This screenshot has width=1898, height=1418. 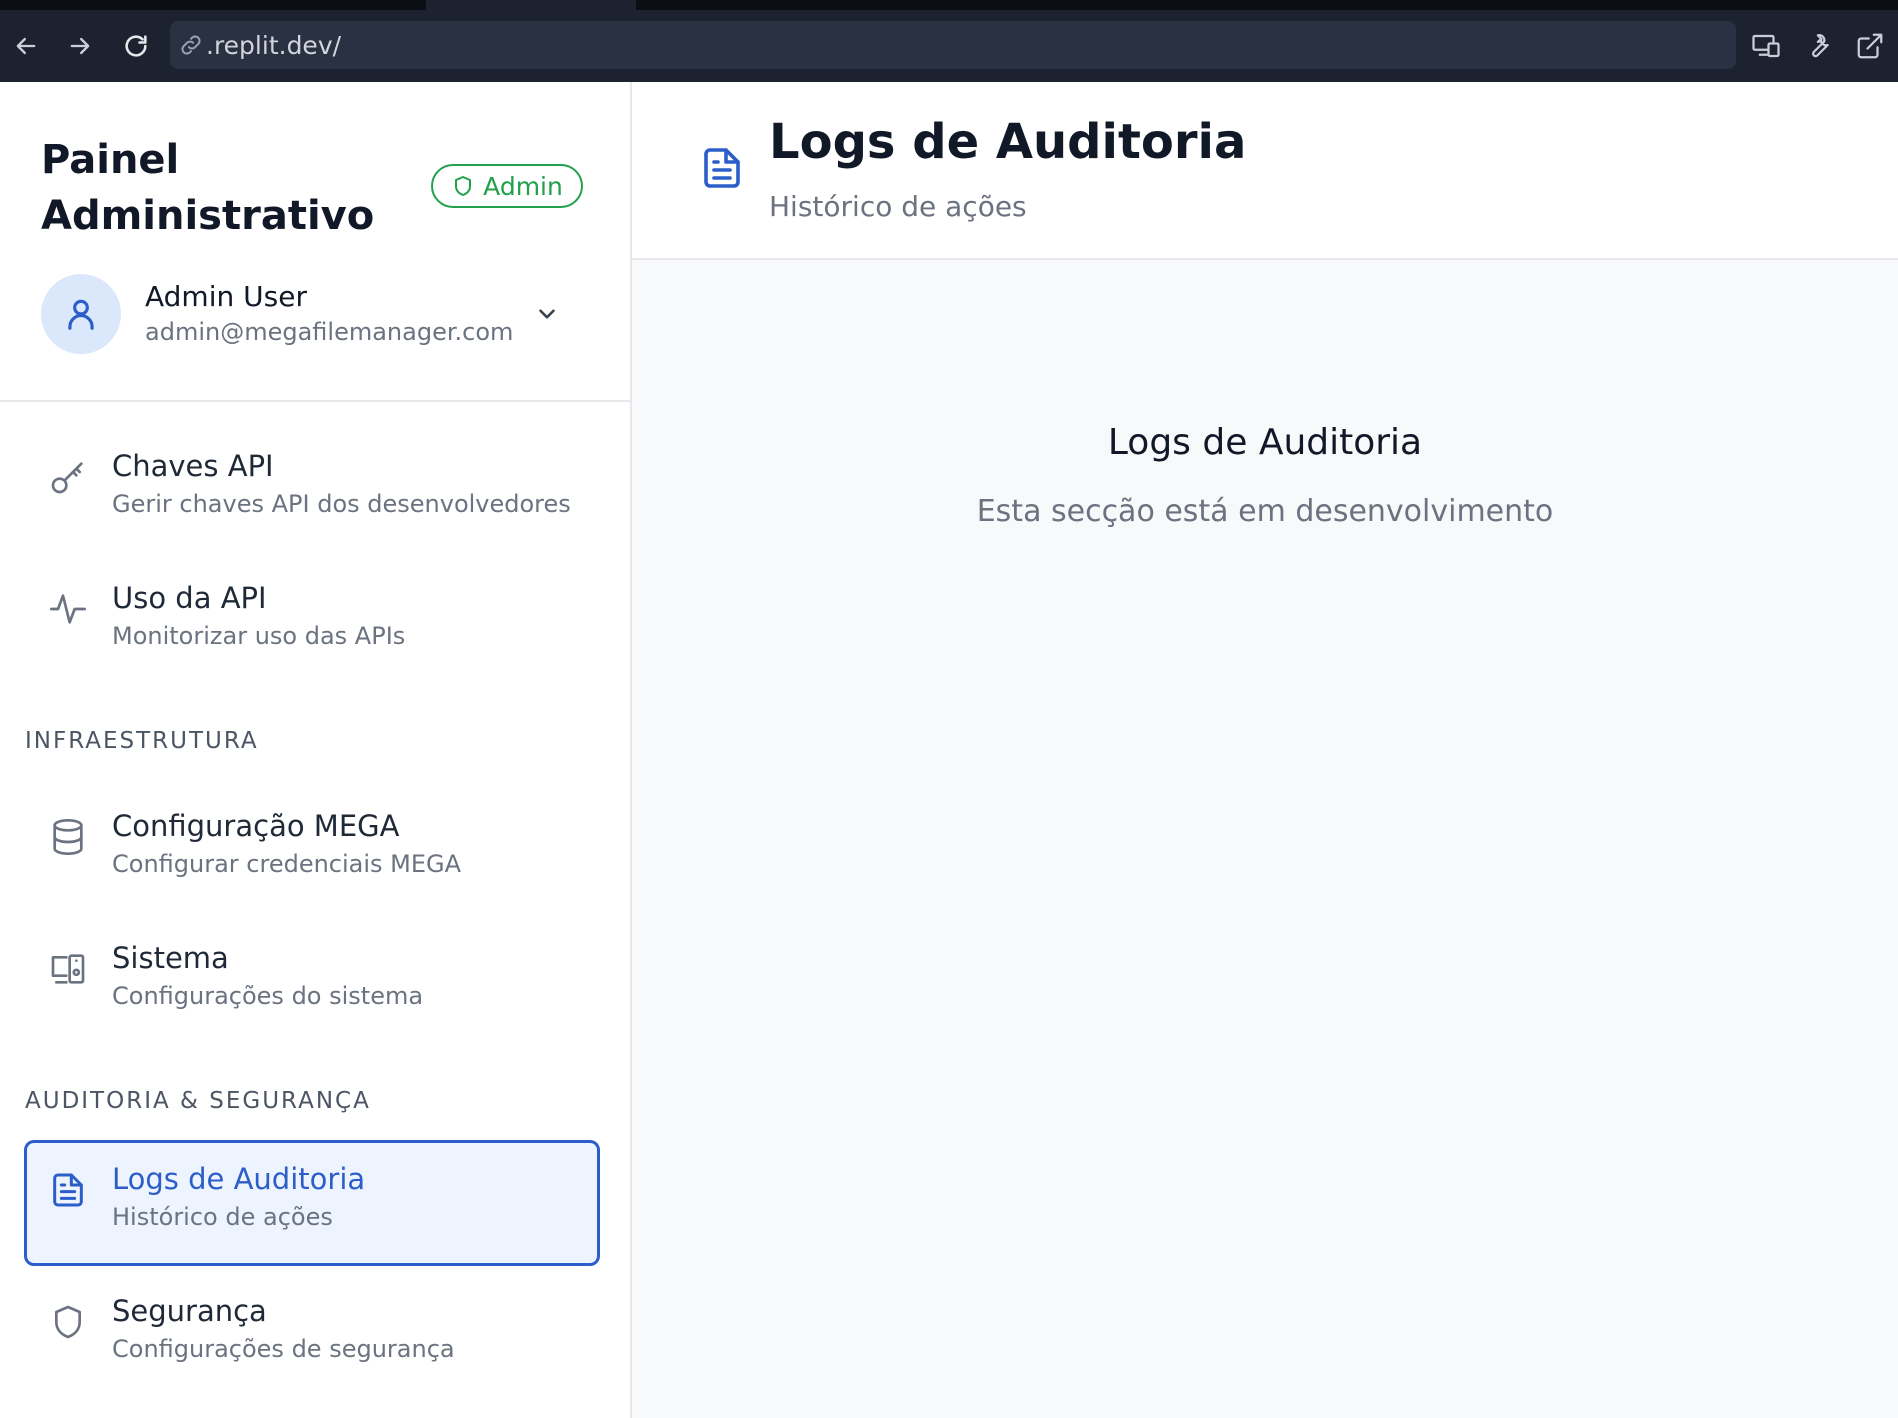 I want to click on sidebar-divider, so click(x=315, y=401).